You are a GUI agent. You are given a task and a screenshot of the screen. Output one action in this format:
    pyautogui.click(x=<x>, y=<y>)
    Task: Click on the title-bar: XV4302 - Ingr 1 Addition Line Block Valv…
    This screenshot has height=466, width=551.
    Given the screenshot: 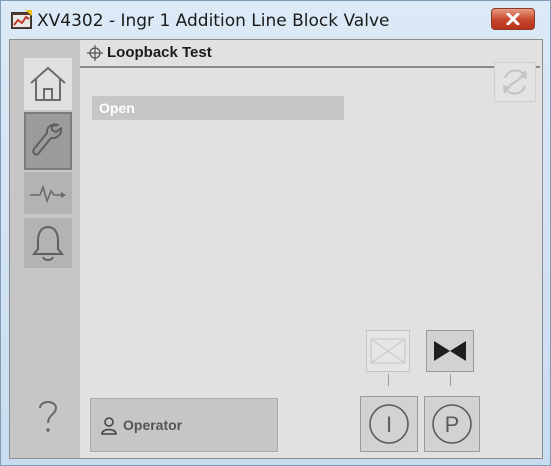 What is the action you would take?
    pyautogui.click(x=275, y=20)
    